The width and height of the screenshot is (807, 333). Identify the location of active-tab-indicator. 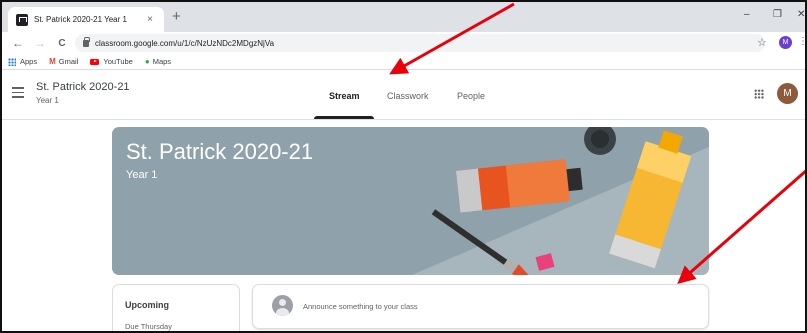
(344, 117).